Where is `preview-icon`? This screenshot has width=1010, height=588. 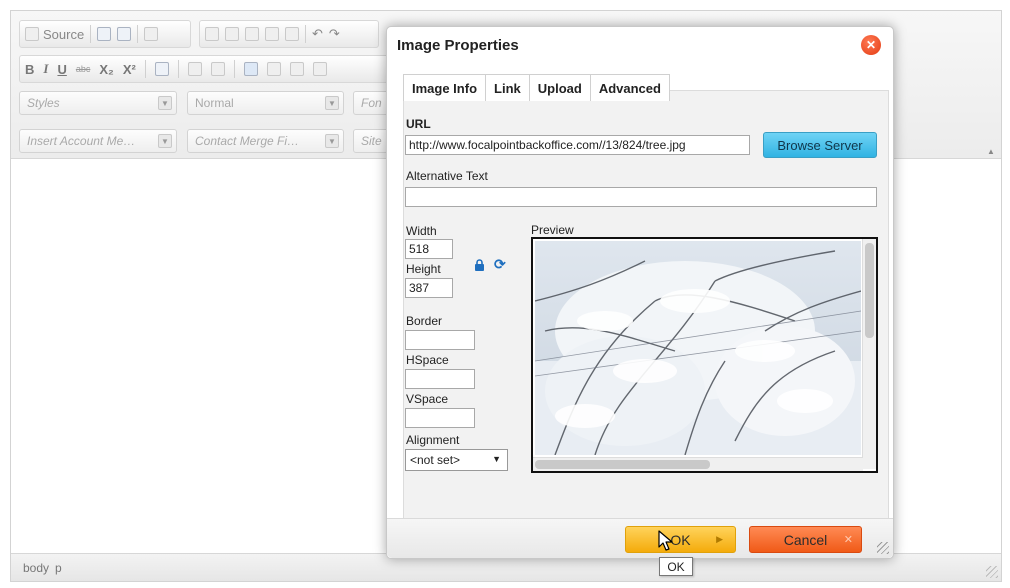
preview-icon is located at coordinates (104, 34).